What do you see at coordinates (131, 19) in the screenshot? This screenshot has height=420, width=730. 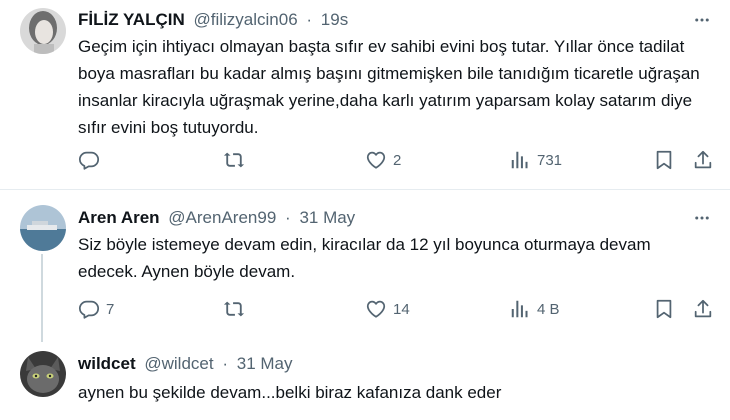 I see `display-name: FİLİZ YALÇIN` at bounding box center [131, 19].